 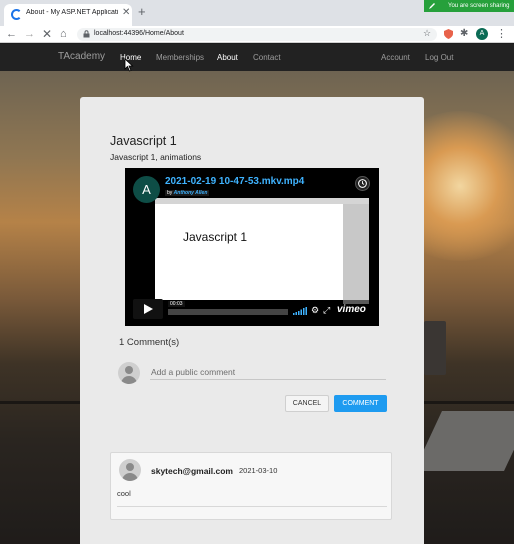 What do you see at coordinates (129, 65) in the screenshot?
I see `mouse-cursor-icon` at bounding box center [129, 65].